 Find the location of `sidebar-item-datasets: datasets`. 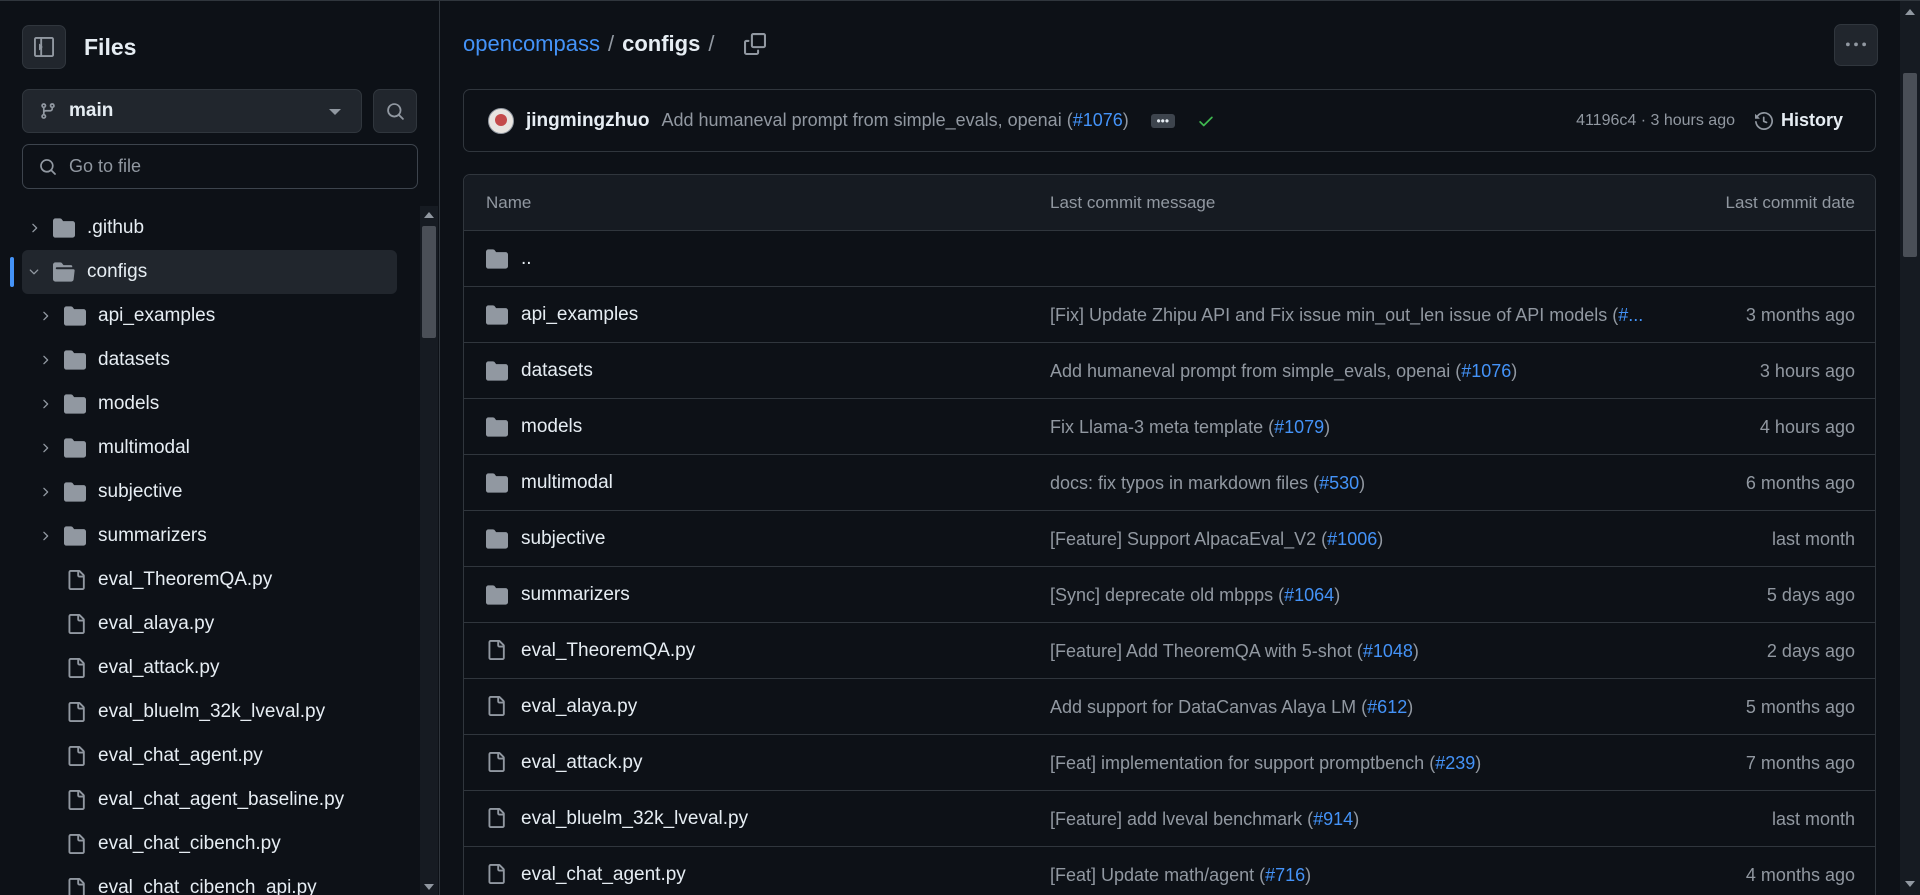

sidebar-item-datasets: datasets is located at coordinates (200, 360).